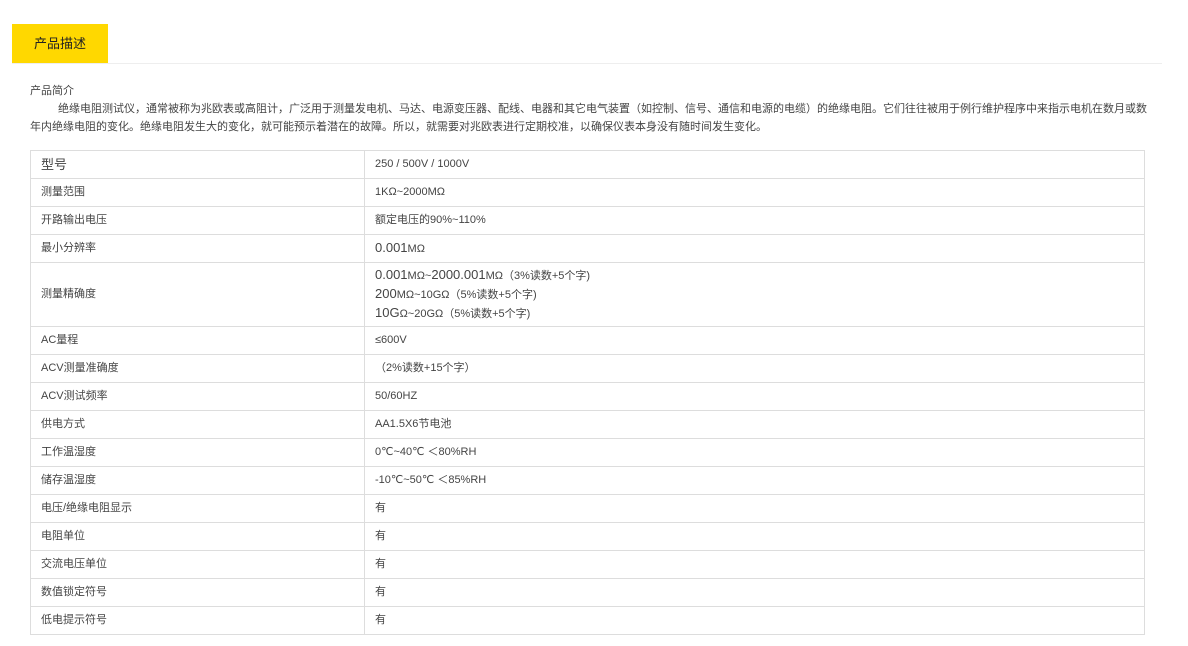 This screenshot has height=646, width=1188. I want to click on spec-value: 50/60HZ, so click(754, 396).